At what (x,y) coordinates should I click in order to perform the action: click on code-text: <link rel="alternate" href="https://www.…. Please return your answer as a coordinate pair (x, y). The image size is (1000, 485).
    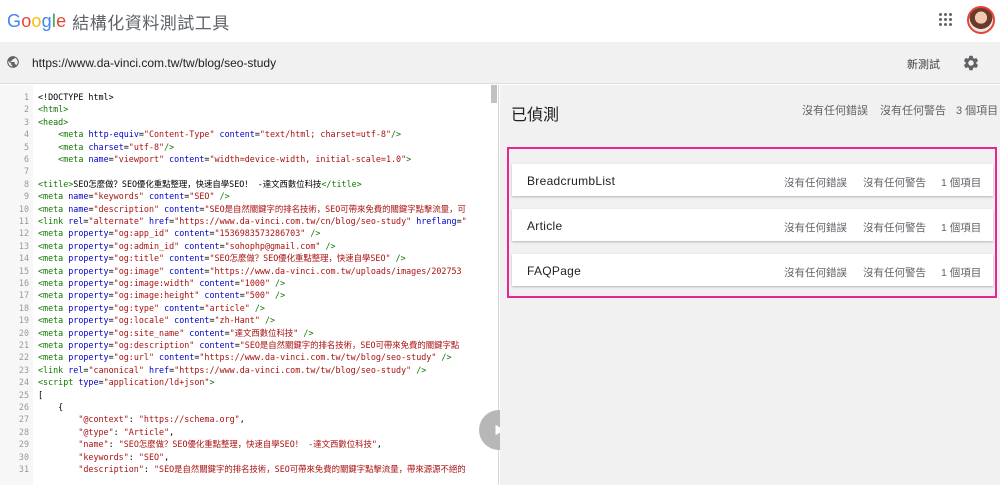
    Looking at the image, I should click on (252, 221).